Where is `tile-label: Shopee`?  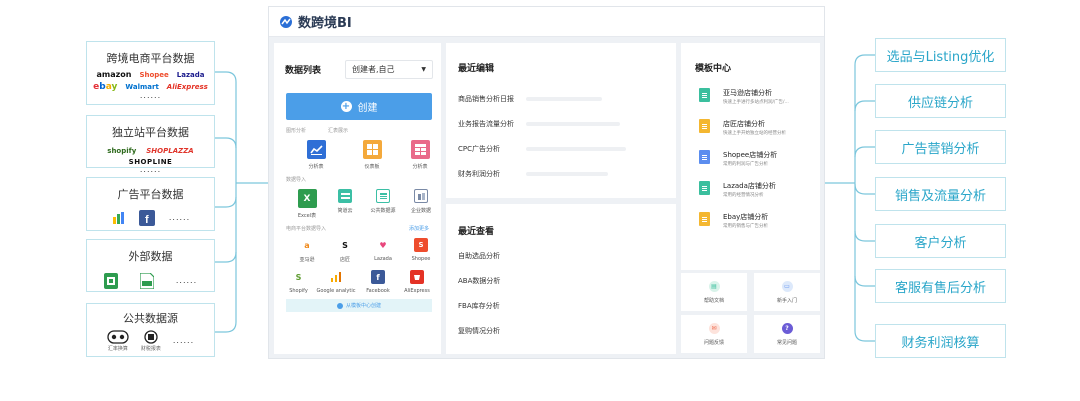
tile-label: Shopee is located at coordinates (421, 259).